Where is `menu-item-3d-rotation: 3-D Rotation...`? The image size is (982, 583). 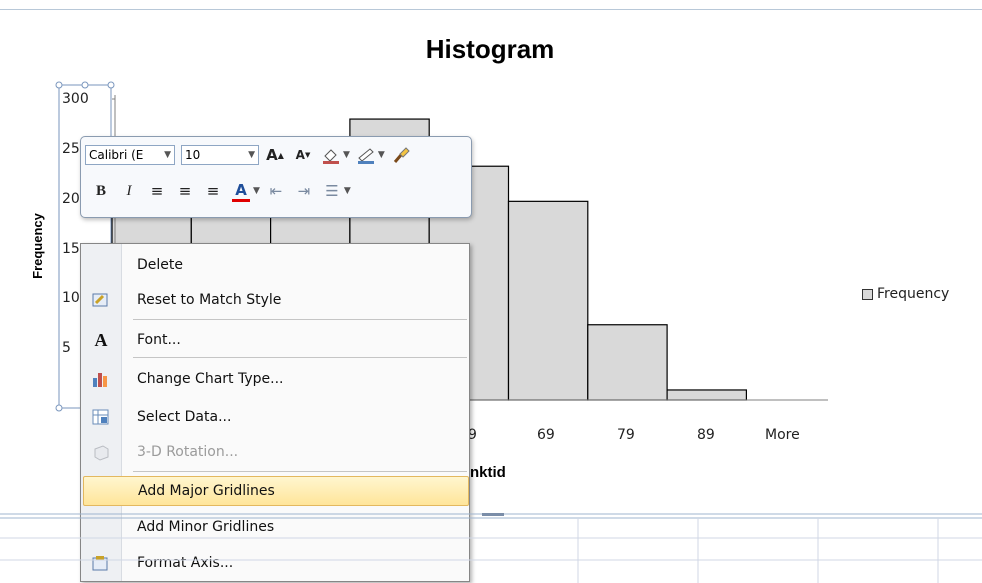
menu-item-3d-rotation: 3-D Rotation... is located at coordinates (275, 452).